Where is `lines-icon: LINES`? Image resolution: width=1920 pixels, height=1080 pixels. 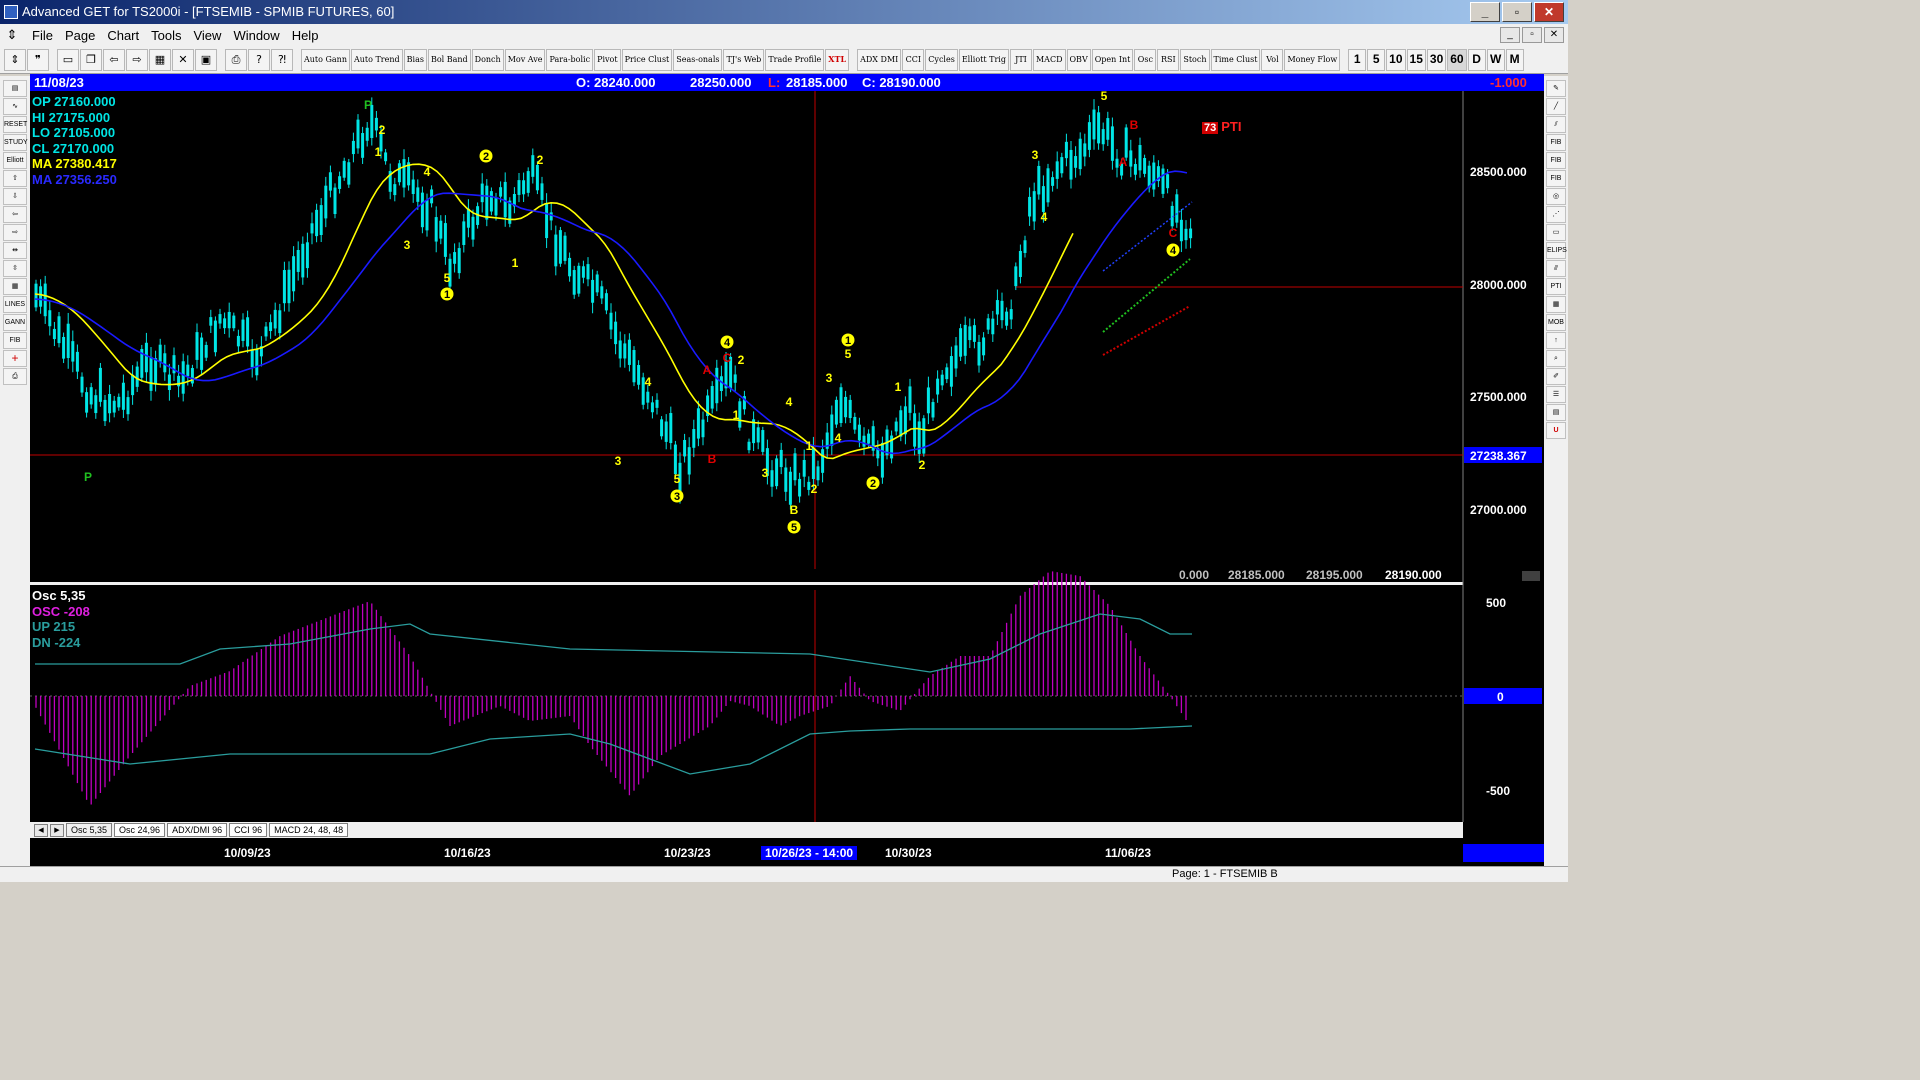
lines-icon: LINES is located at coordinates (15, 304).